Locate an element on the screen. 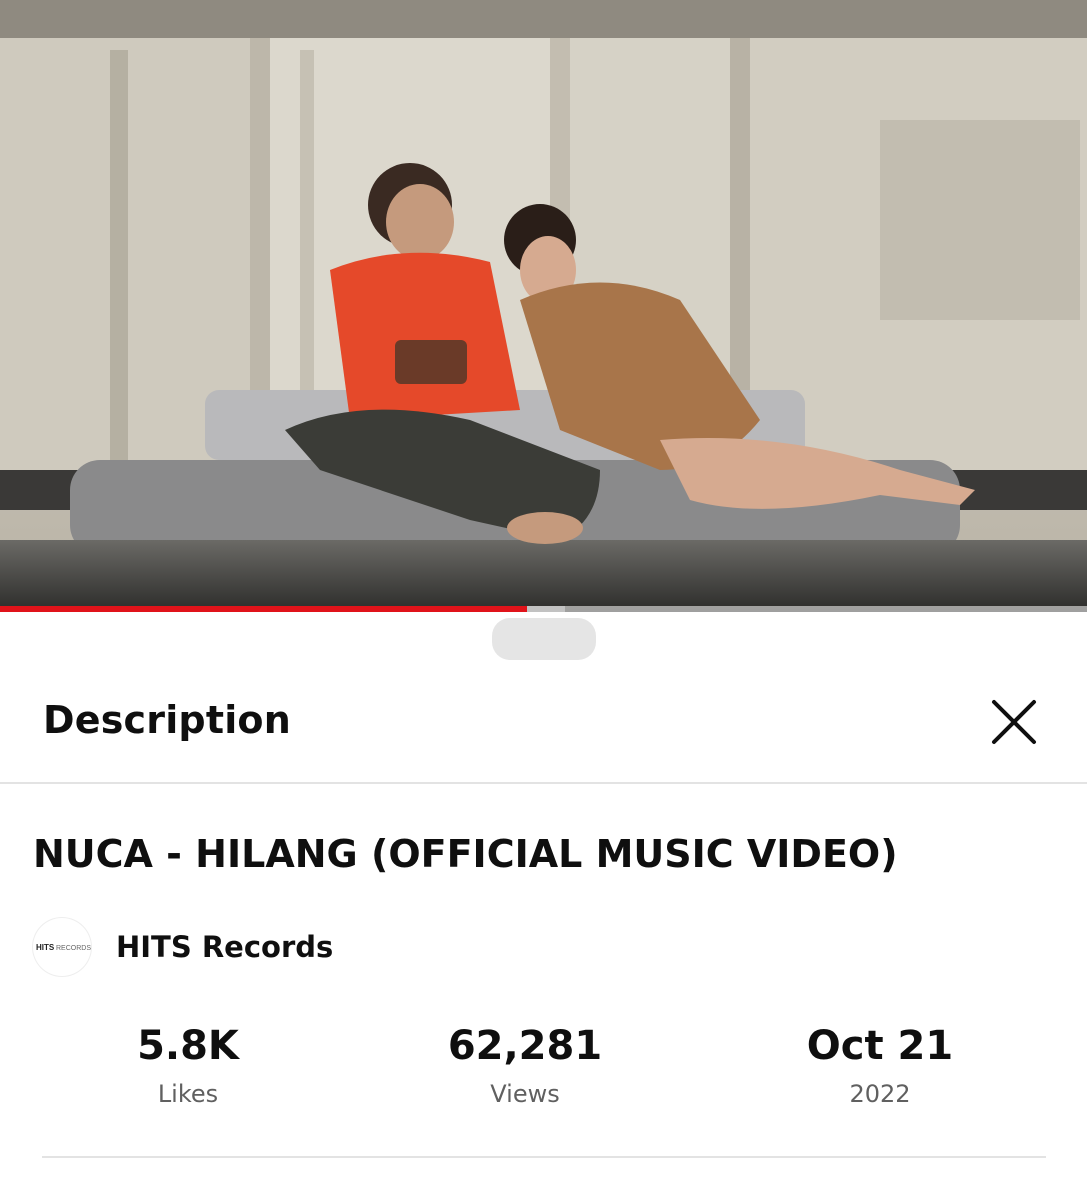 The height and width of the screenshot is (1200, 1087). close-button is located at coordinates (1014, 724).